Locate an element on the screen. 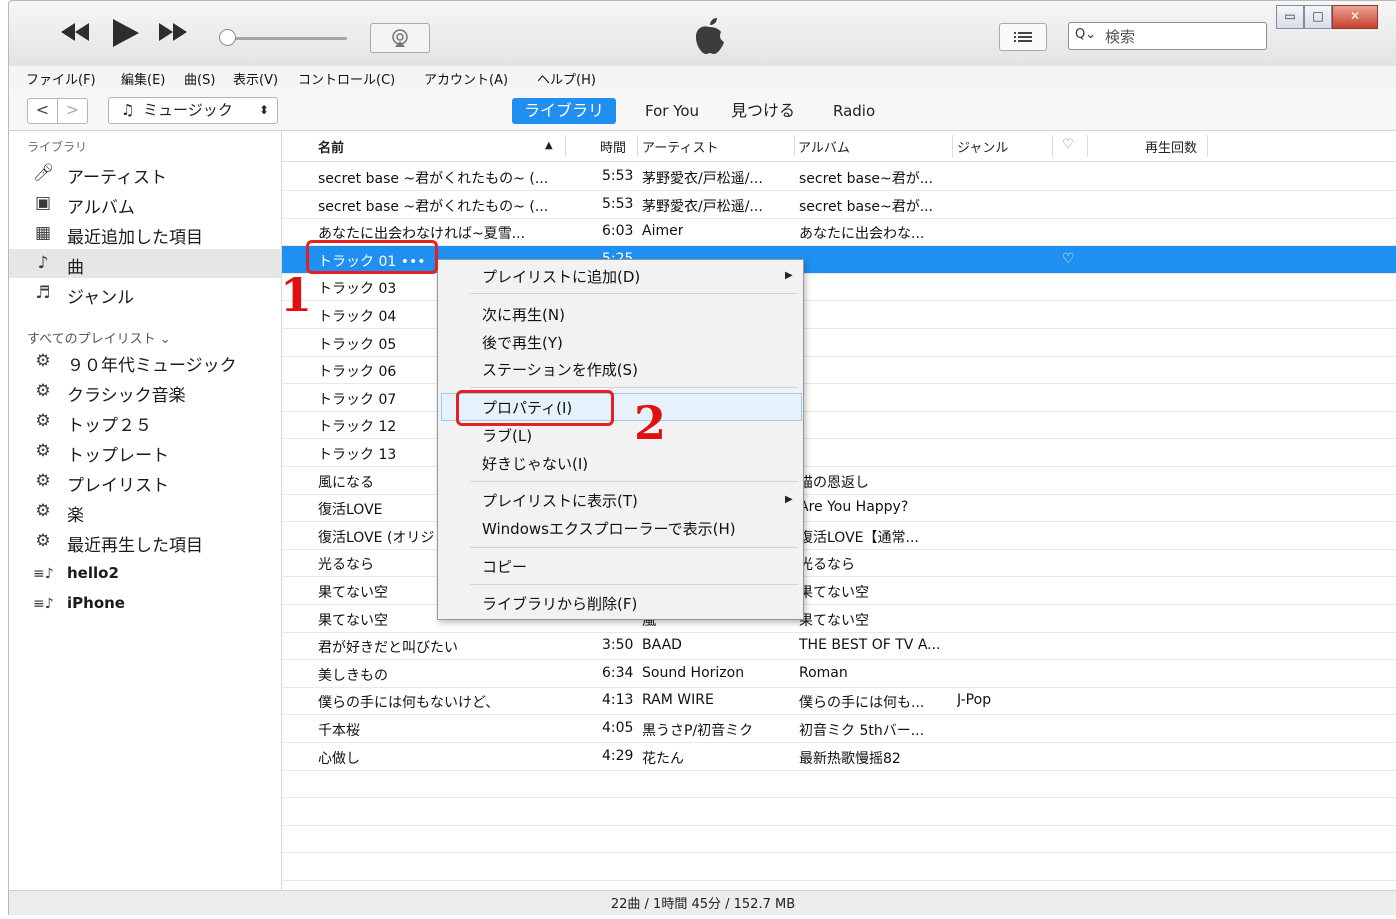 The image size is (1396, 919). airplay-icon is located at coordinates (400, 38).